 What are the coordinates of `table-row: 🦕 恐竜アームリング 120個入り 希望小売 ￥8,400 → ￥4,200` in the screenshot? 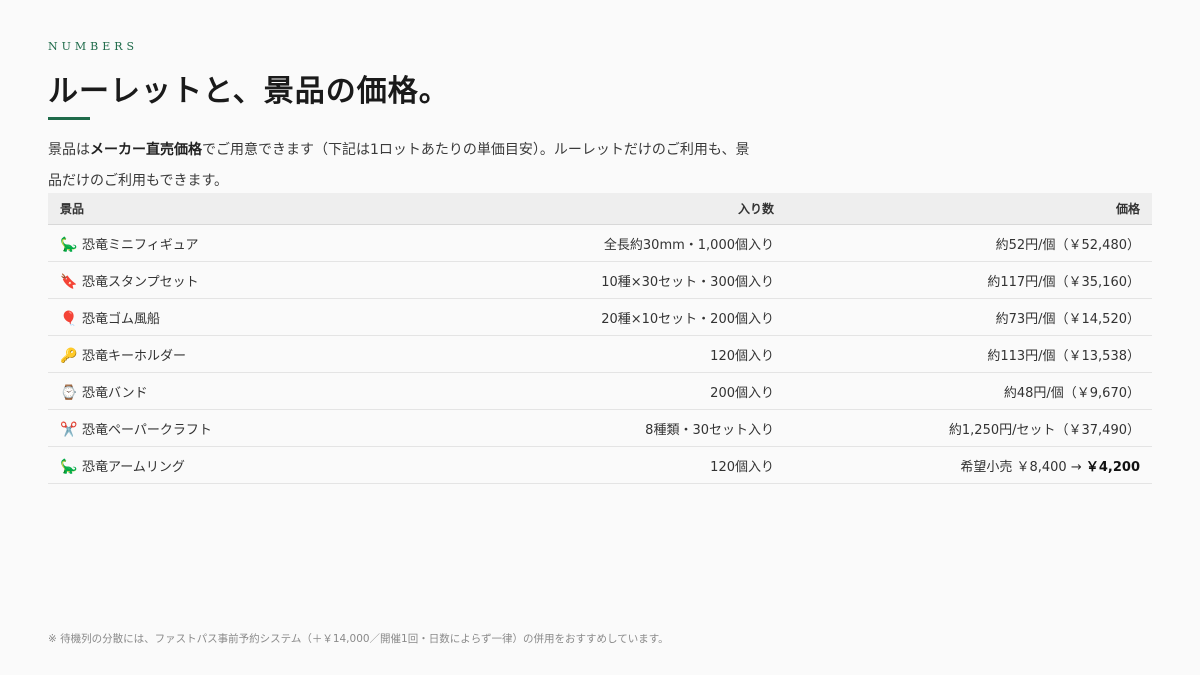 It's located at (600, 465).